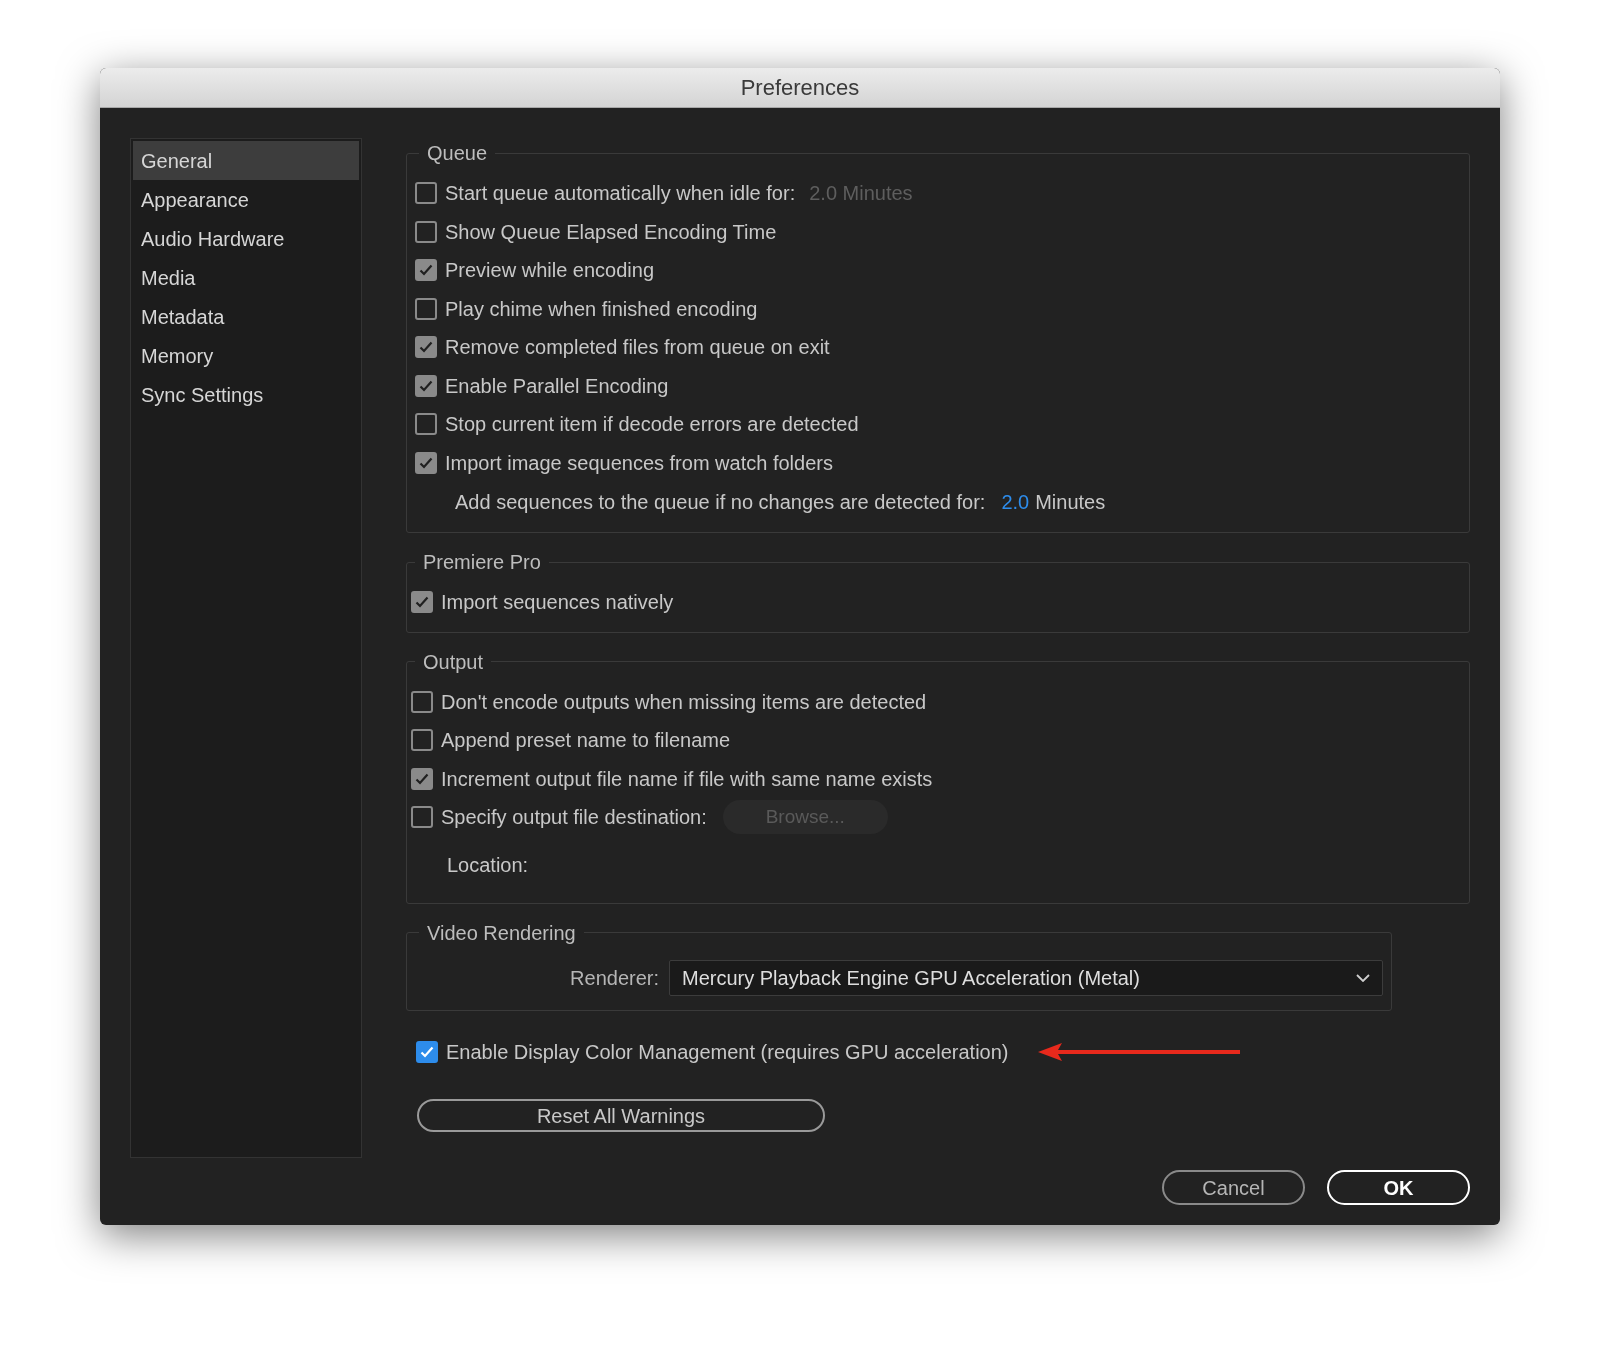 The height and width of the screenshot is (1358, 1600). What do you see at coordinates (684, 702) in the screenshot?
I see `checkbox-label: Don't encode outputs when missing items are detected` at bounding box center [684, 702].